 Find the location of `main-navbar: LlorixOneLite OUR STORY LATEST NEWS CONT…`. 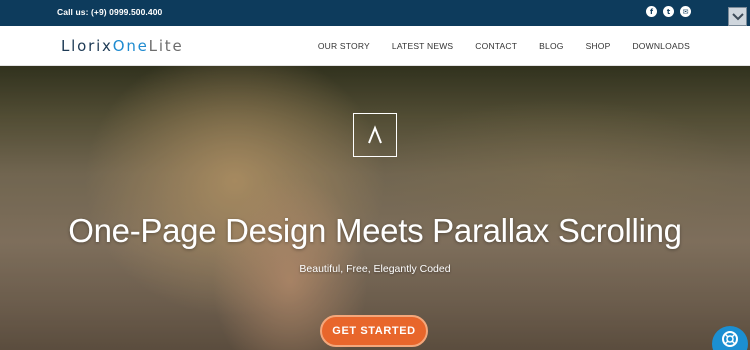

main-navbar: LlorixOneLite OUR STORY LATEST NEWS CONT… is located at coordinates (375, 46).